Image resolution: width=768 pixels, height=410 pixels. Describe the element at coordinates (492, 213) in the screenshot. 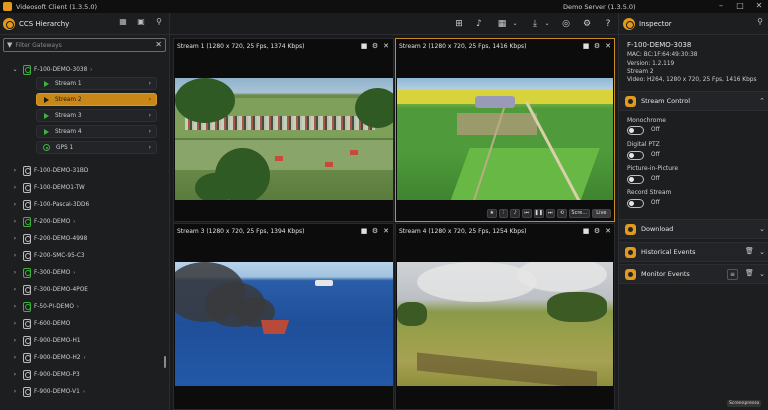

I see `star-icon: ★` at that location.